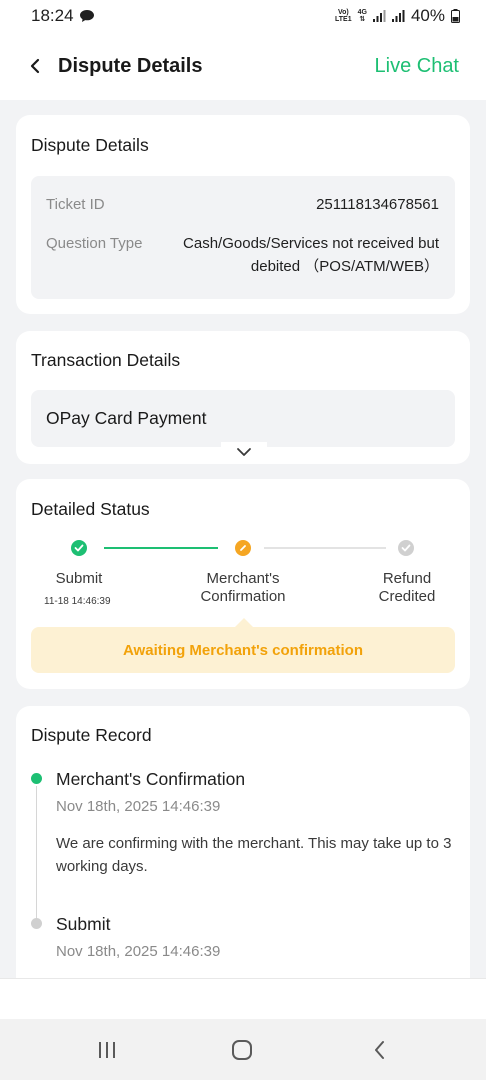 The image size is (486, 1080). Describe the element at coordinates (379, 16) in the screenshot. I see `signal-1-icon` at that location.